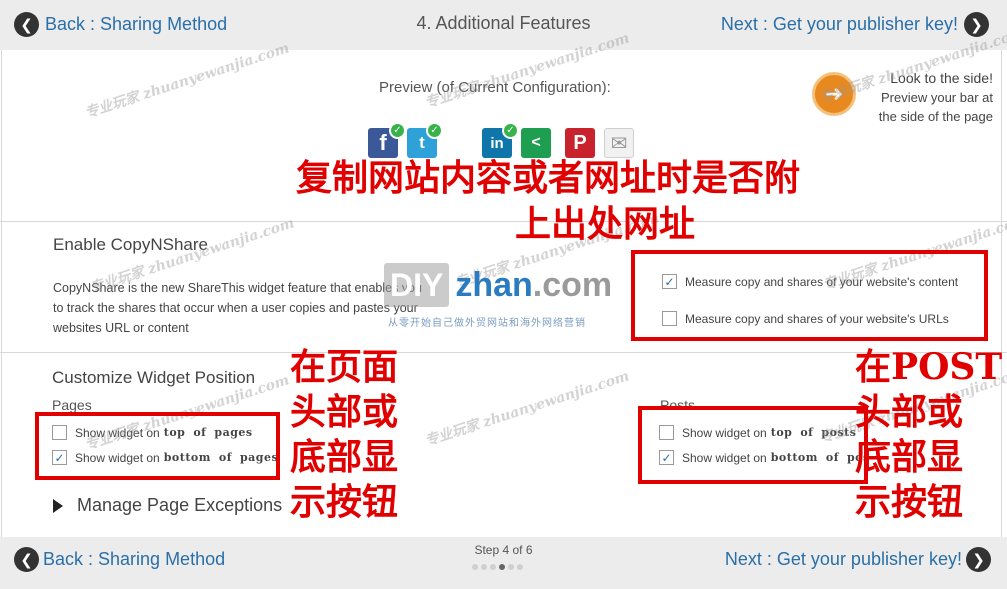 Image resolution: width=1007 pixels, height=589 pixels. I want to click on annotation-box-copy, so click(809, 295).